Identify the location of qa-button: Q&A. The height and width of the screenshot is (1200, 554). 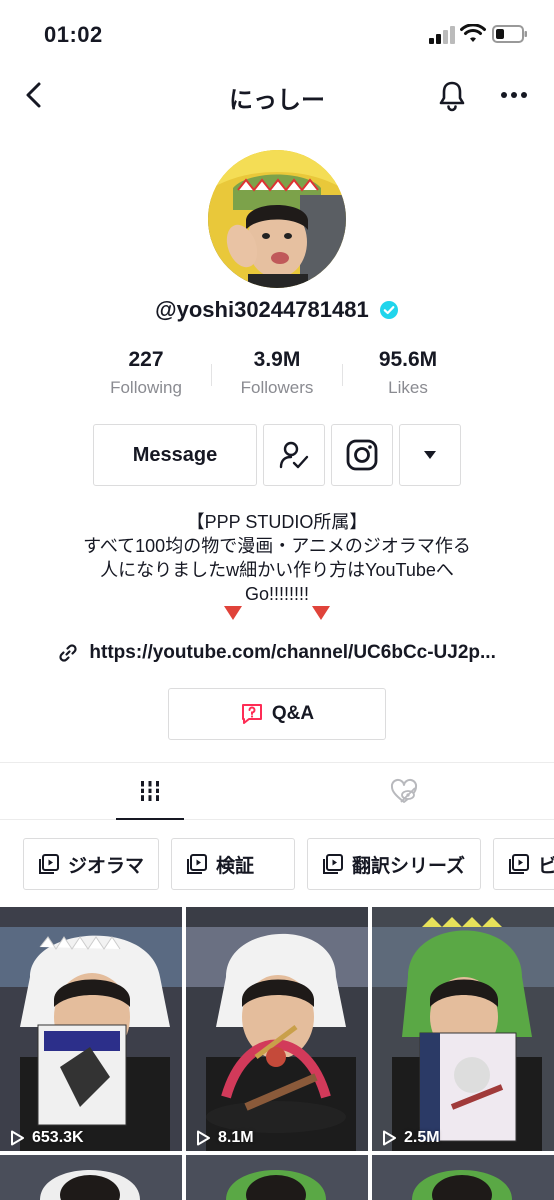
(277, 714).